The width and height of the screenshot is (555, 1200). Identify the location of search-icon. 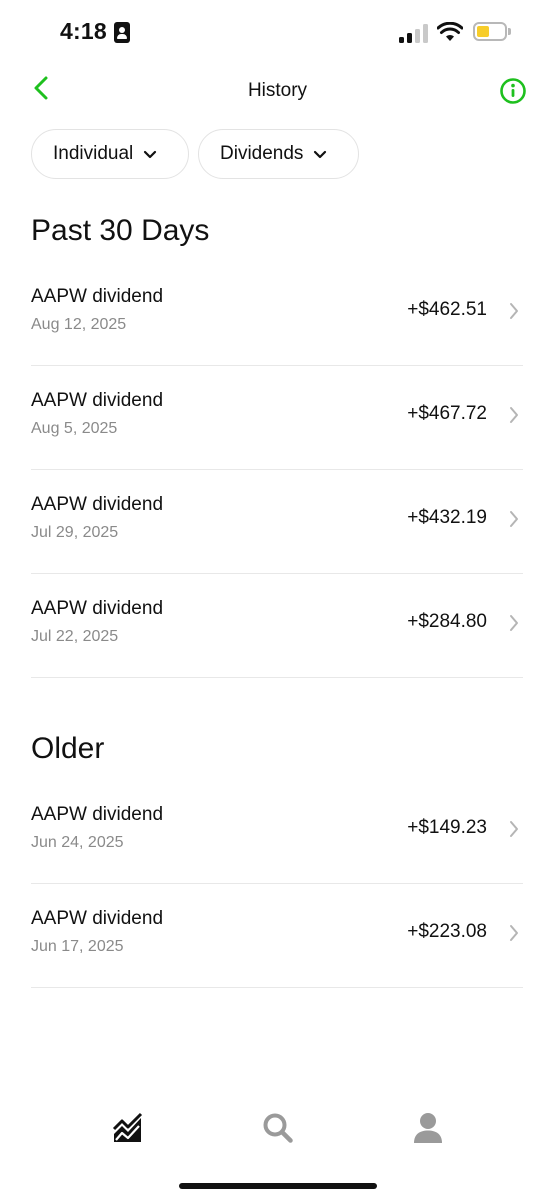
(278, 1128).